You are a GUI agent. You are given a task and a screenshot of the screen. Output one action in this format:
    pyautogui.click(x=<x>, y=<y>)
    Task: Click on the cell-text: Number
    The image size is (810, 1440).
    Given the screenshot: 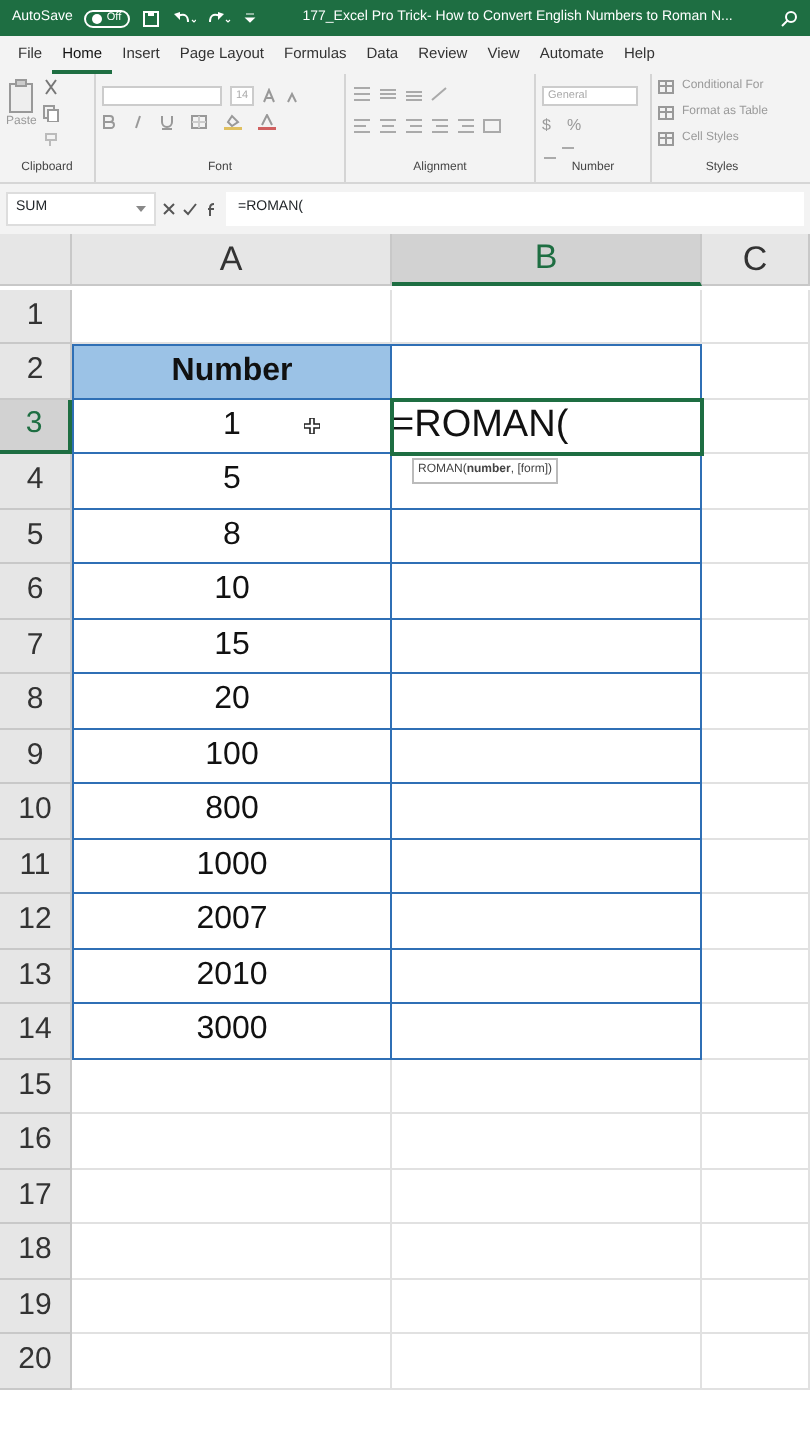 What is the action you would take?
    pyautogui.click(x=232, y=371)
    